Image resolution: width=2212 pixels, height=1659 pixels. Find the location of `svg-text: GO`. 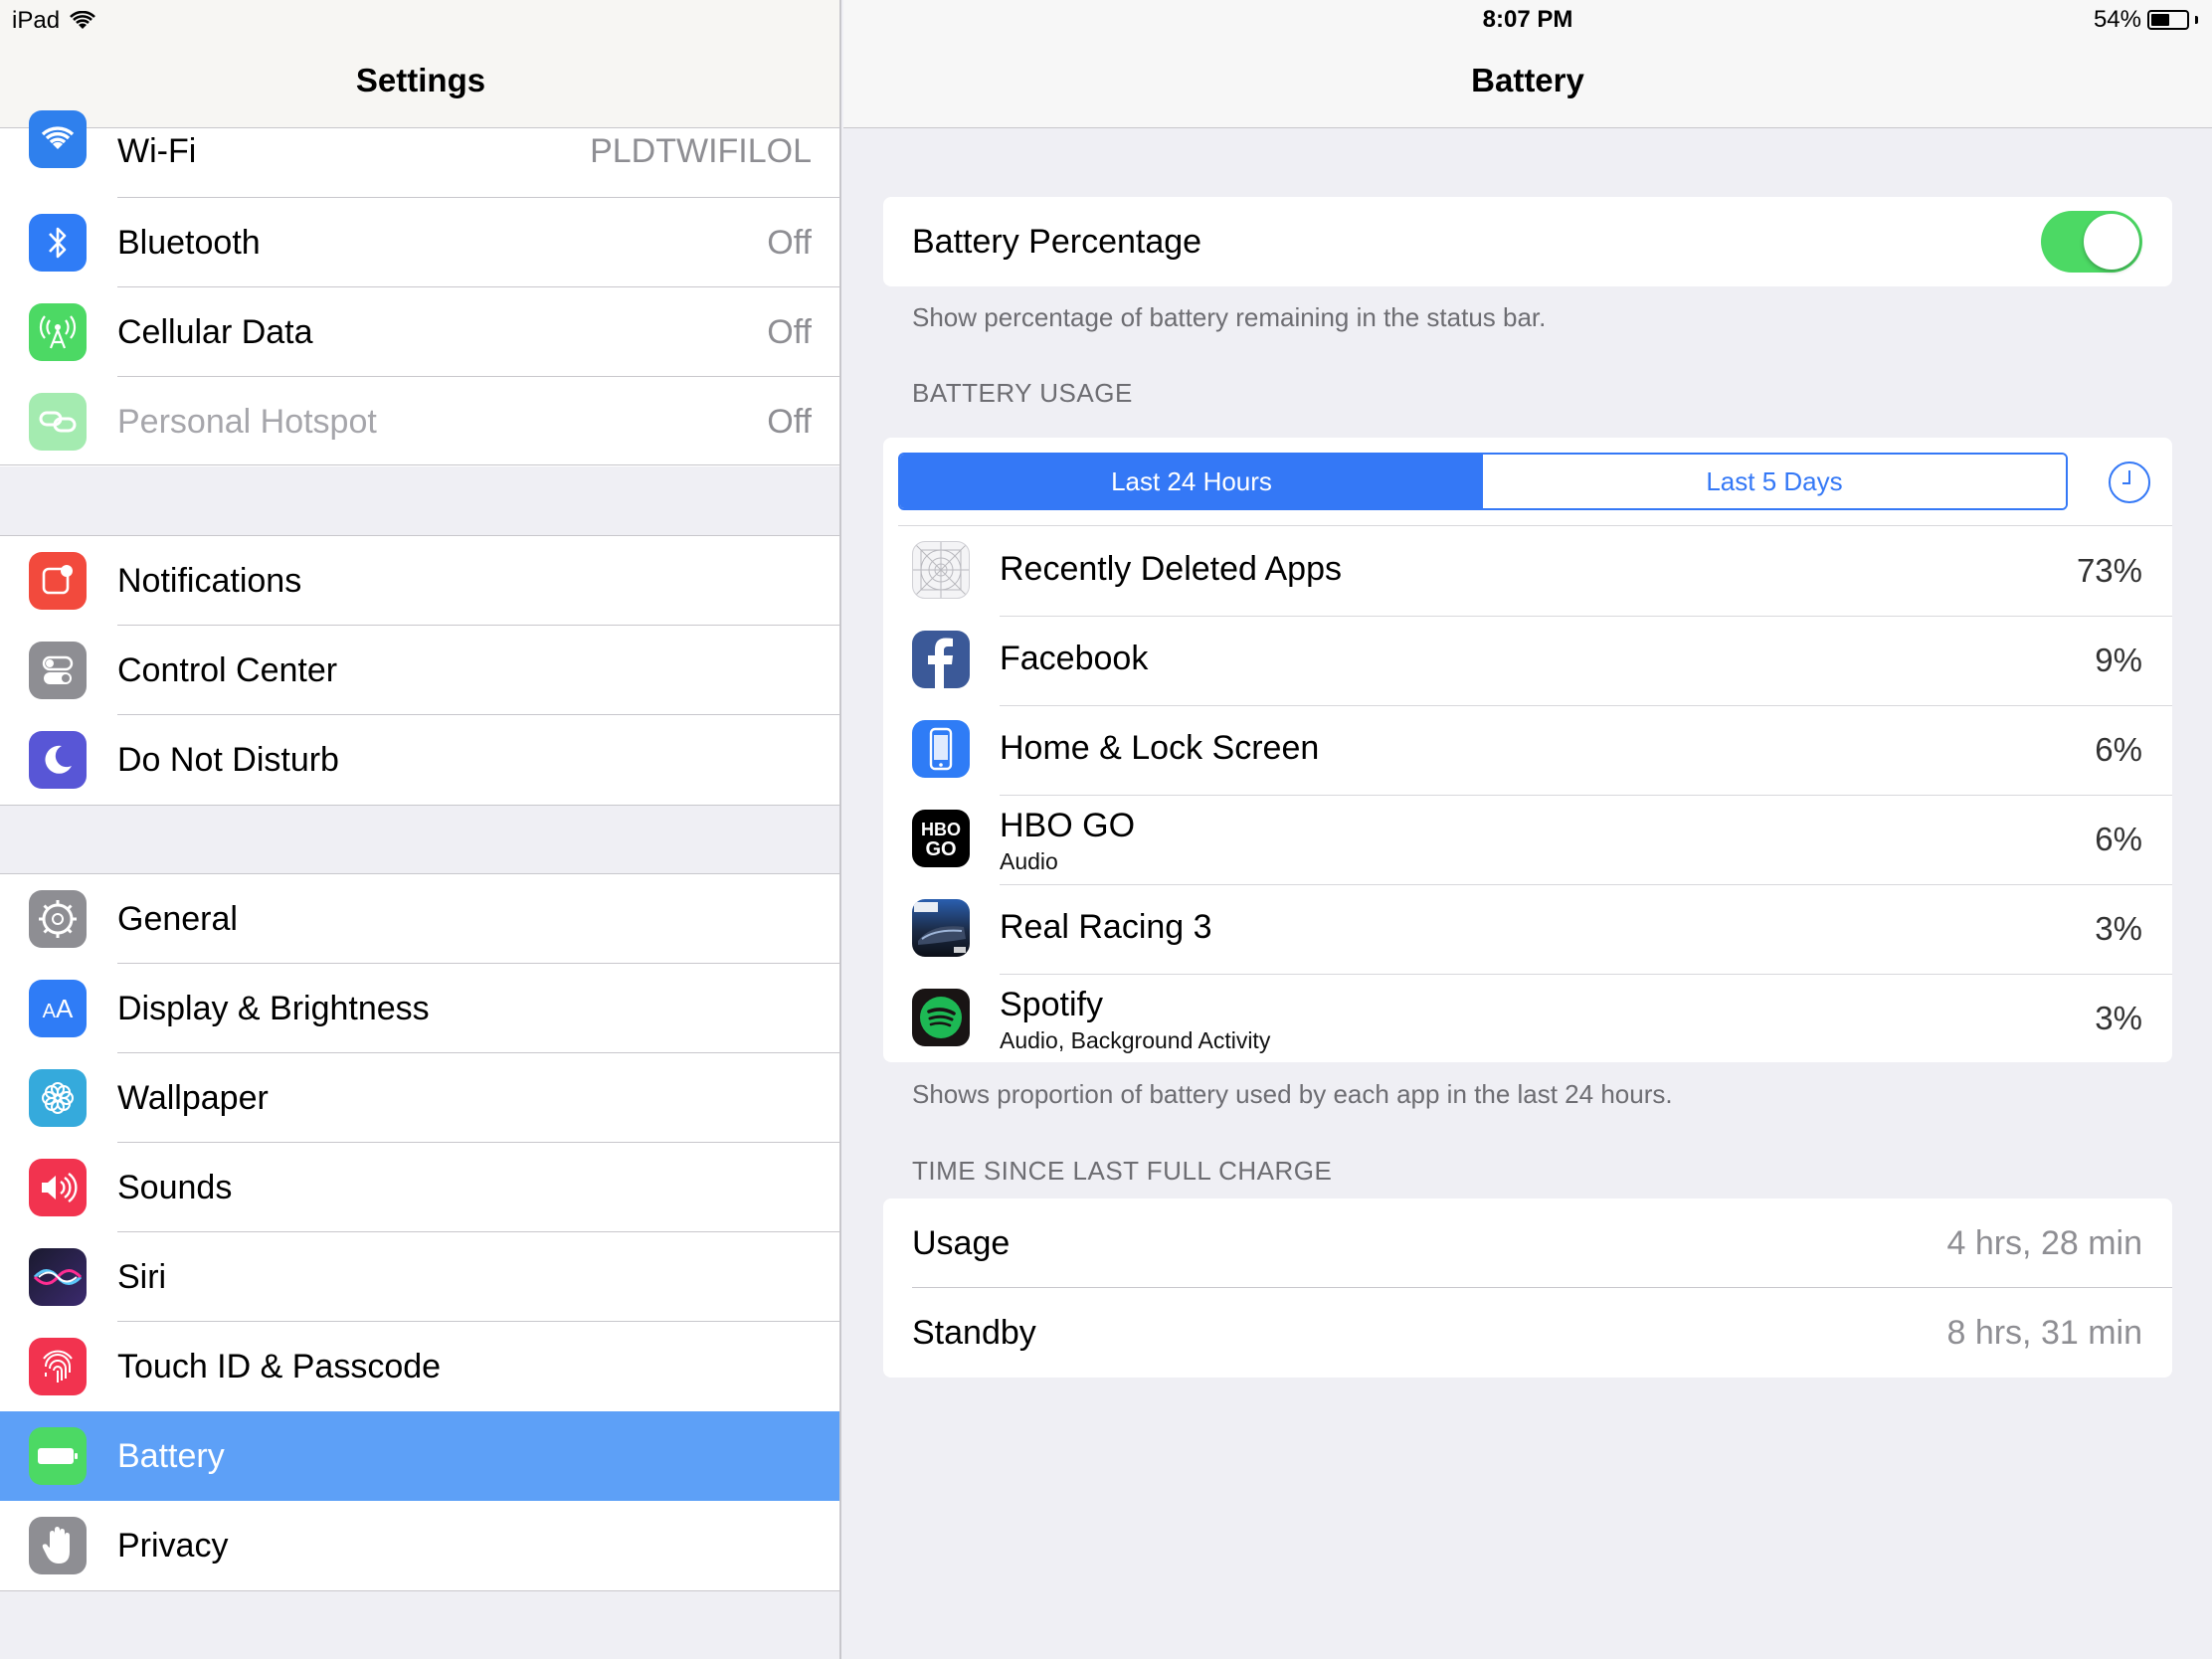

svg-text: GO is located at coordinates (940, 849).